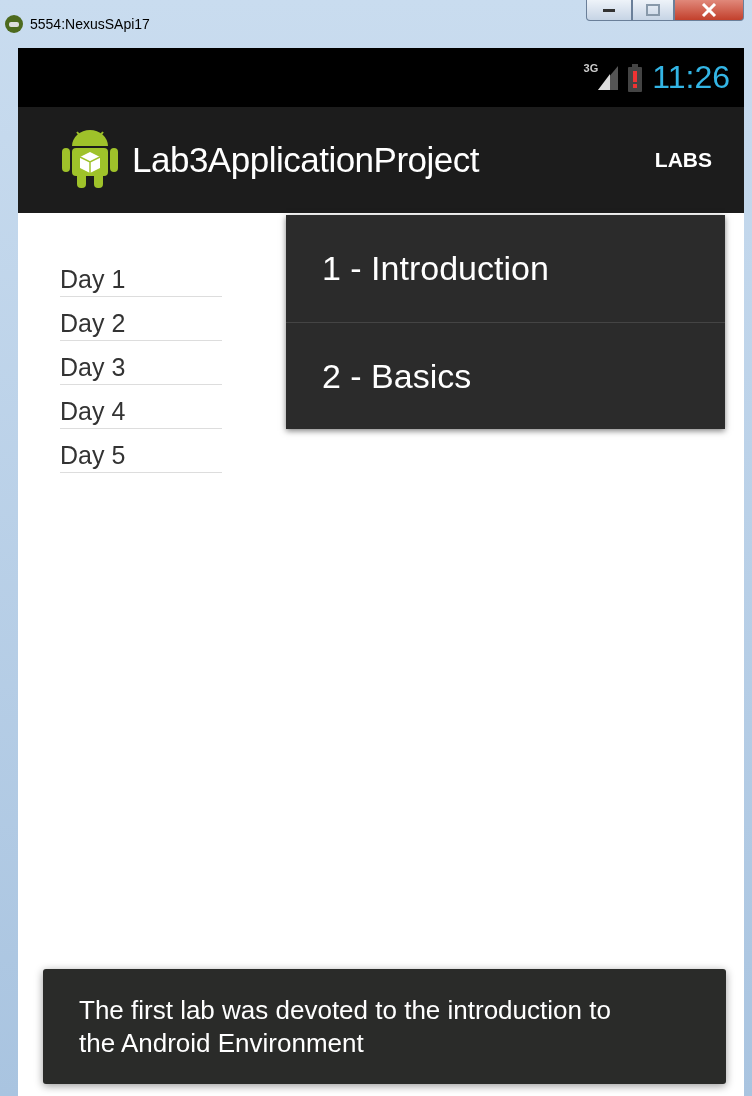 Image resolution: width=752 pixels, height=1096 pixels. Describe the element at coordinates (608, 77) in the screenshot. I see `signal-icon` at that location.